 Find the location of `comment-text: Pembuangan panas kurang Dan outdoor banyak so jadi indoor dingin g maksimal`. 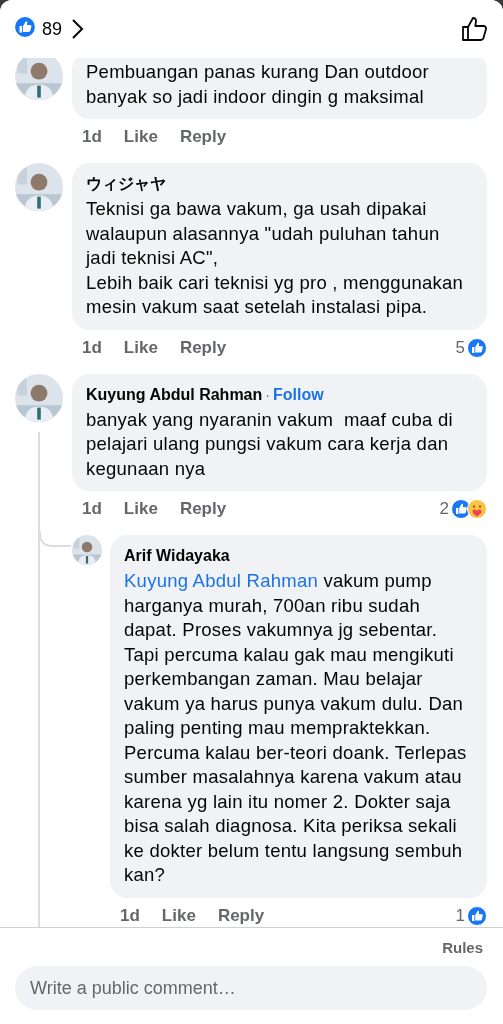

comment-text: Pembuangan panas kurang Dan outdoor banyak so jadi indoor dingin g maksimal is located at coordinates (258, 84).